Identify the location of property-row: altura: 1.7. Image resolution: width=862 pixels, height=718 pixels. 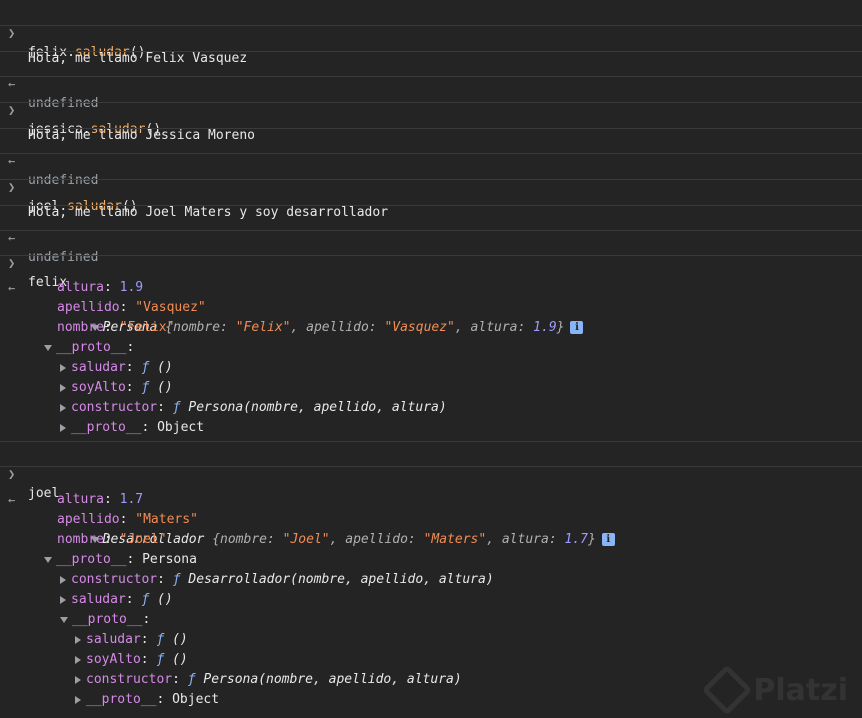
(100, 499).